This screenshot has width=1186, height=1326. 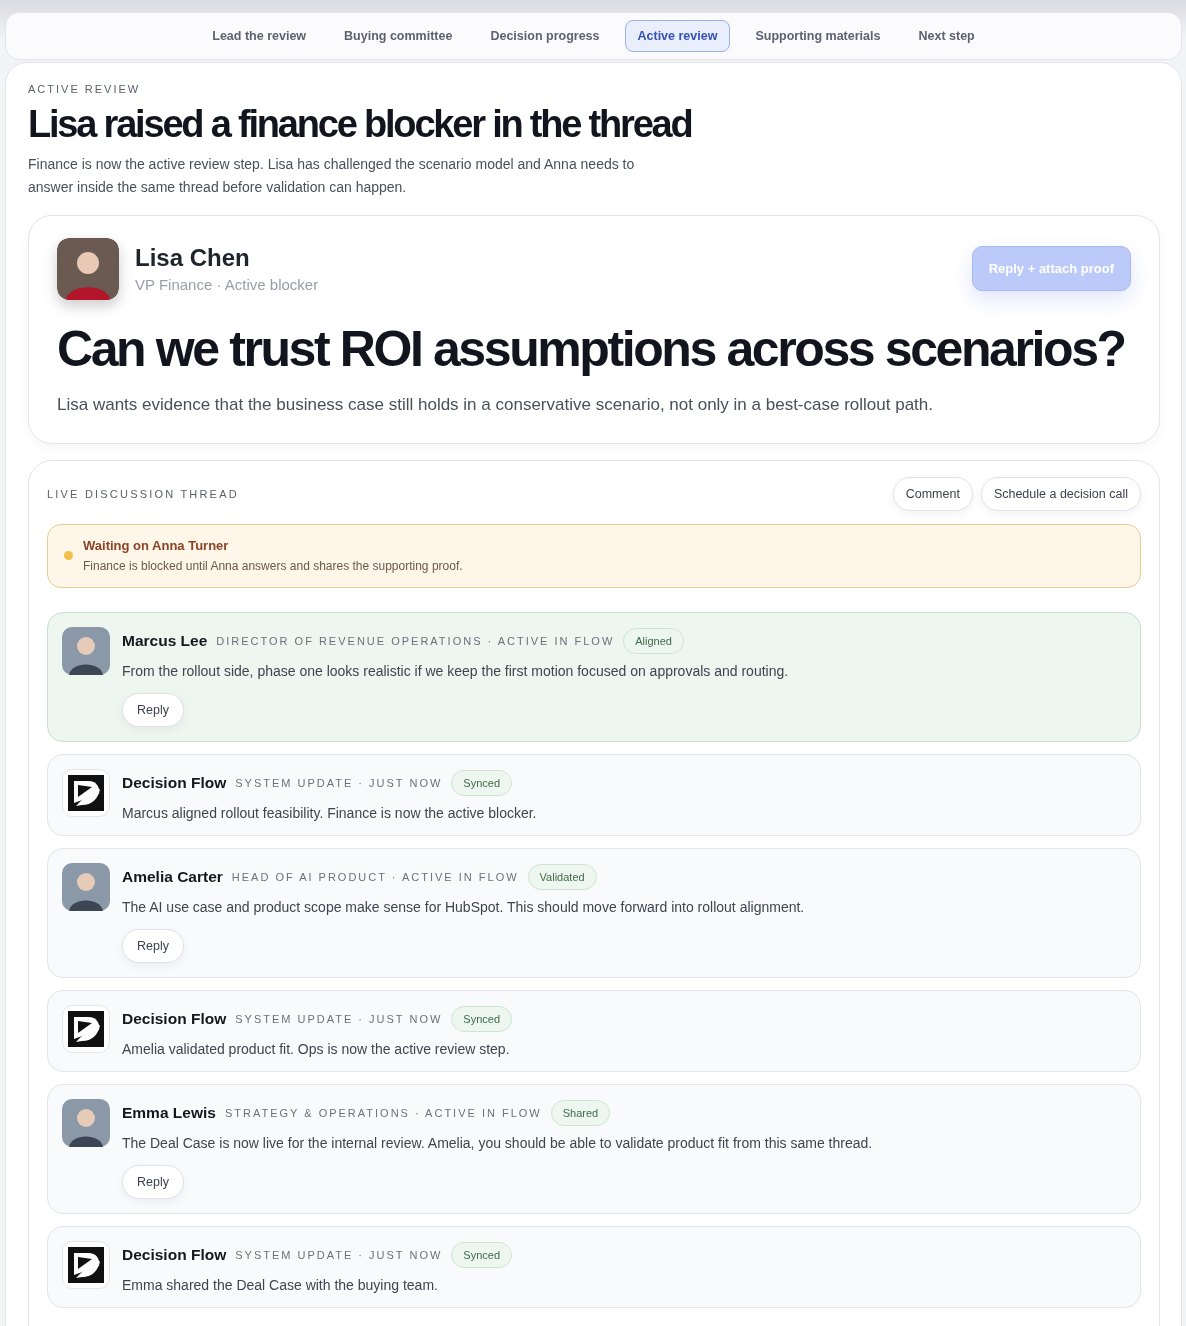 What do you see at coordinates (360, 125) in the screenshot?
I see `page-title: Lisa raised a finance blocker in the thread` at bounding box center [360, 125].